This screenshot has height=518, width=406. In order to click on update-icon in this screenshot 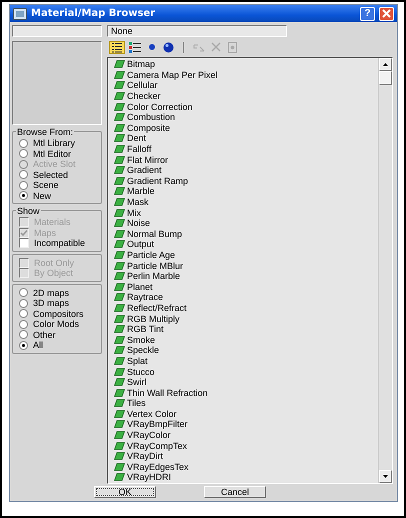, I will do `click(199, 47)`.